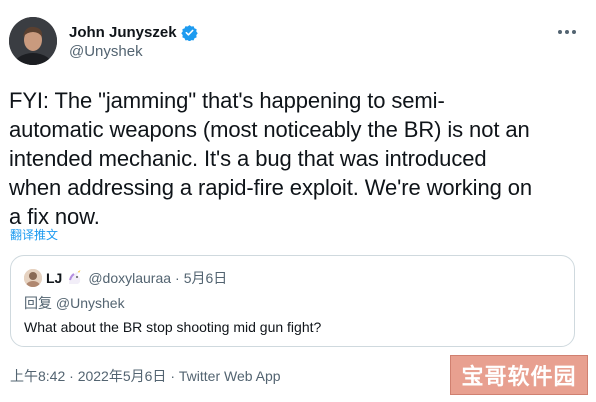 This screenshot has width=596, height=402. What do you see at coordinates (122, 376) in the screenshot?
I see `tweet-date: 2022年5月6日` at bounding box center [122, 376].